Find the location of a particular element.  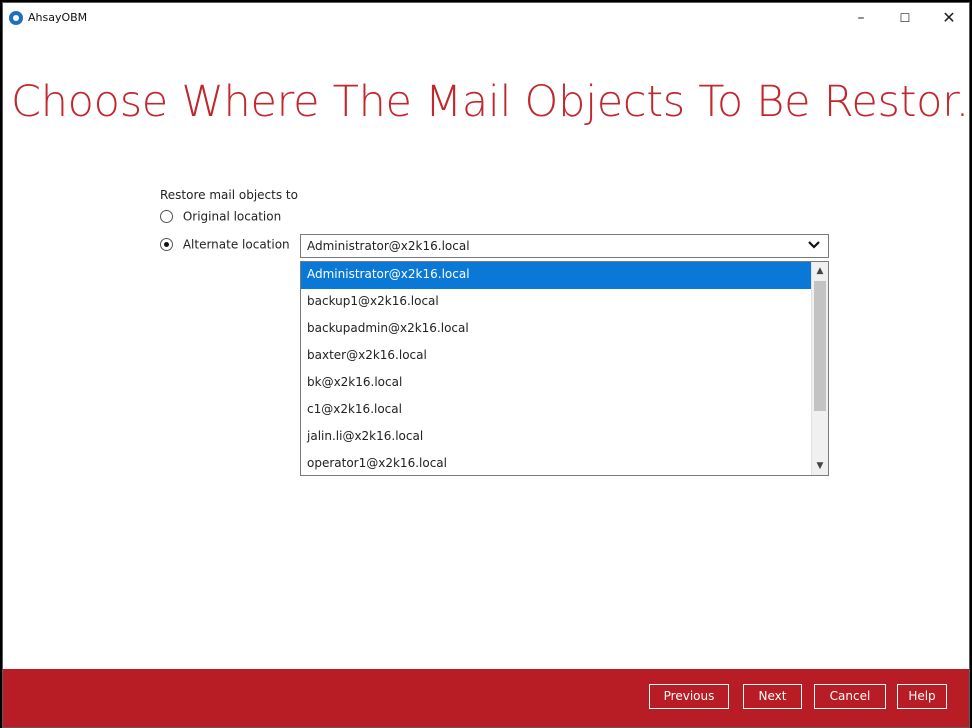

alternate-location-radio is located at coordinates (166, 244).